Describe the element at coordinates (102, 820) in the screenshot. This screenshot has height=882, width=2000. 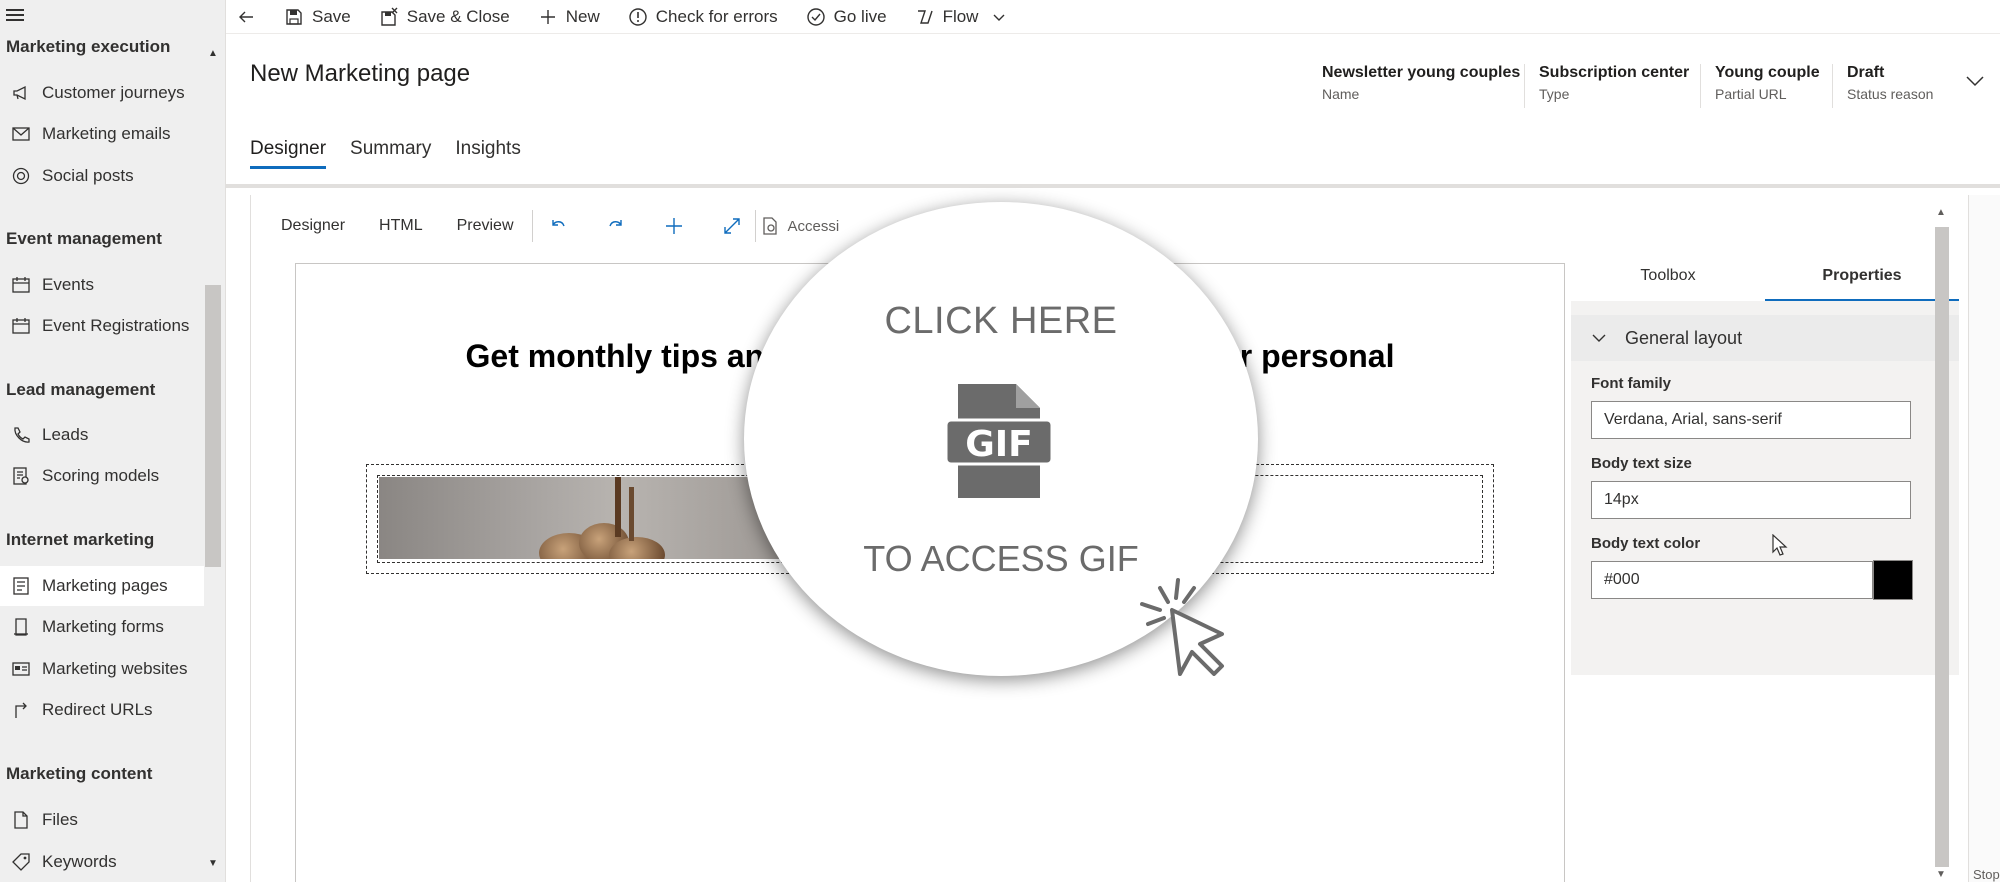
I see `sidebar-item-files: Files` at that location.